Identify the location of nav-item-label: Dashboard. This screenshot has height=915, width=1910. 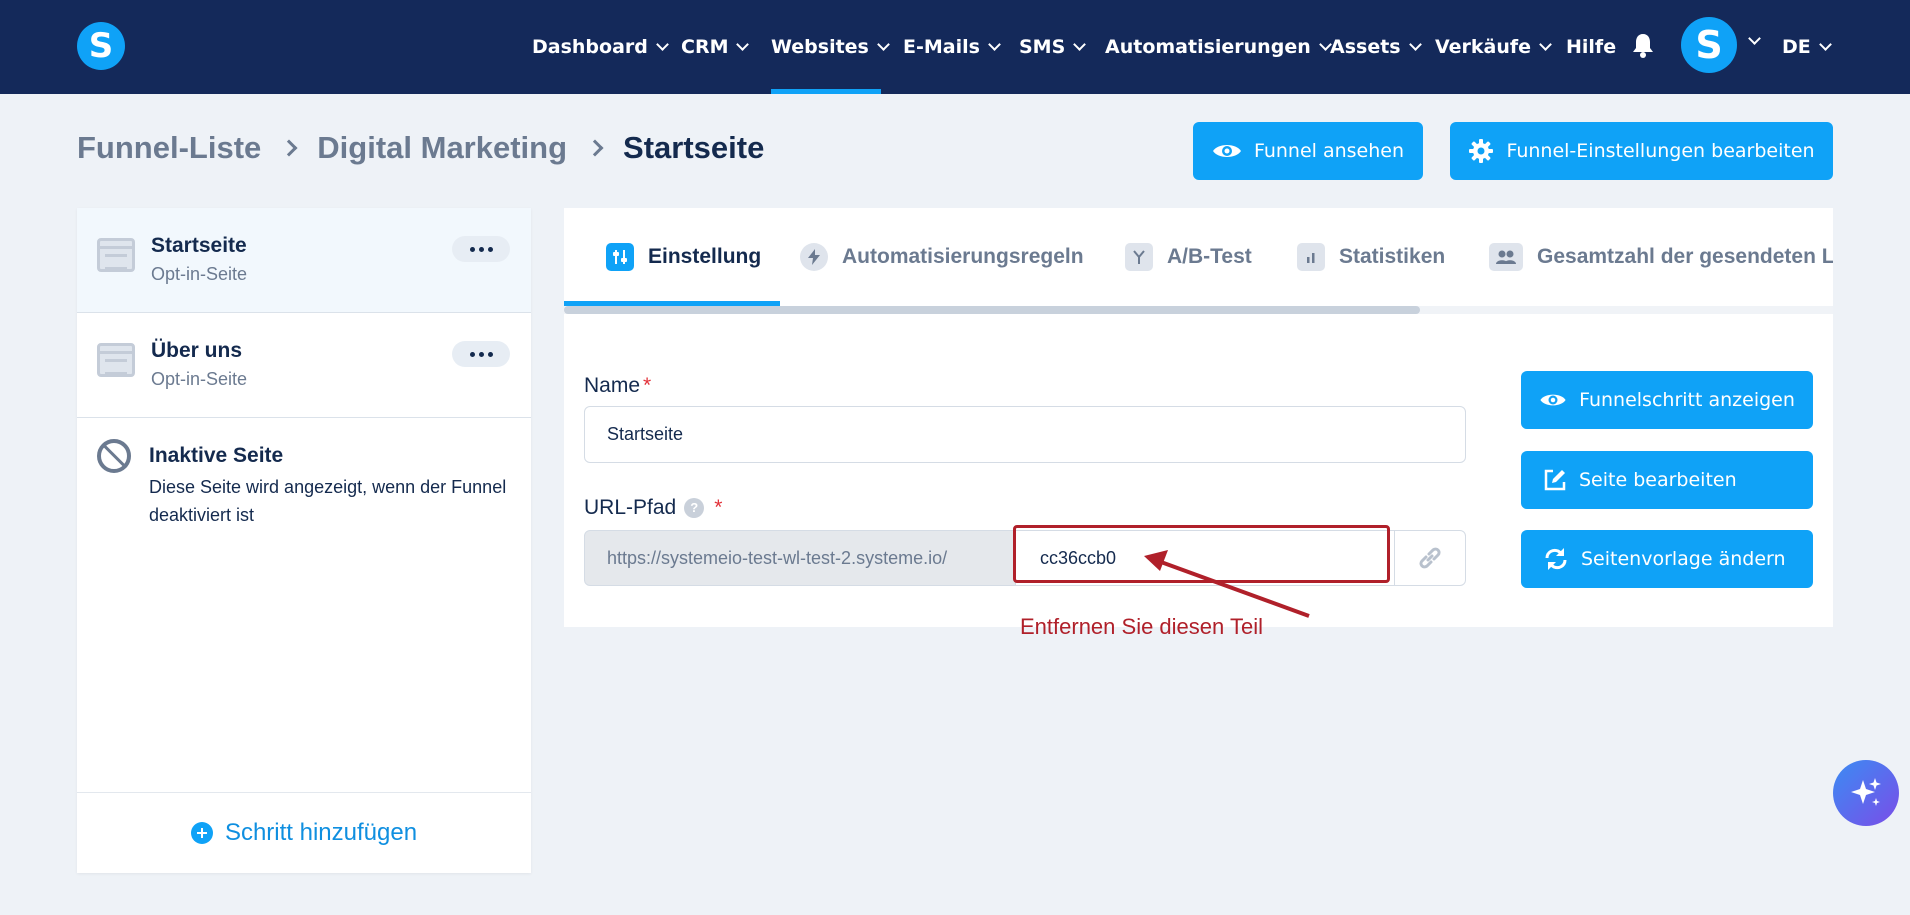
(590, 47).